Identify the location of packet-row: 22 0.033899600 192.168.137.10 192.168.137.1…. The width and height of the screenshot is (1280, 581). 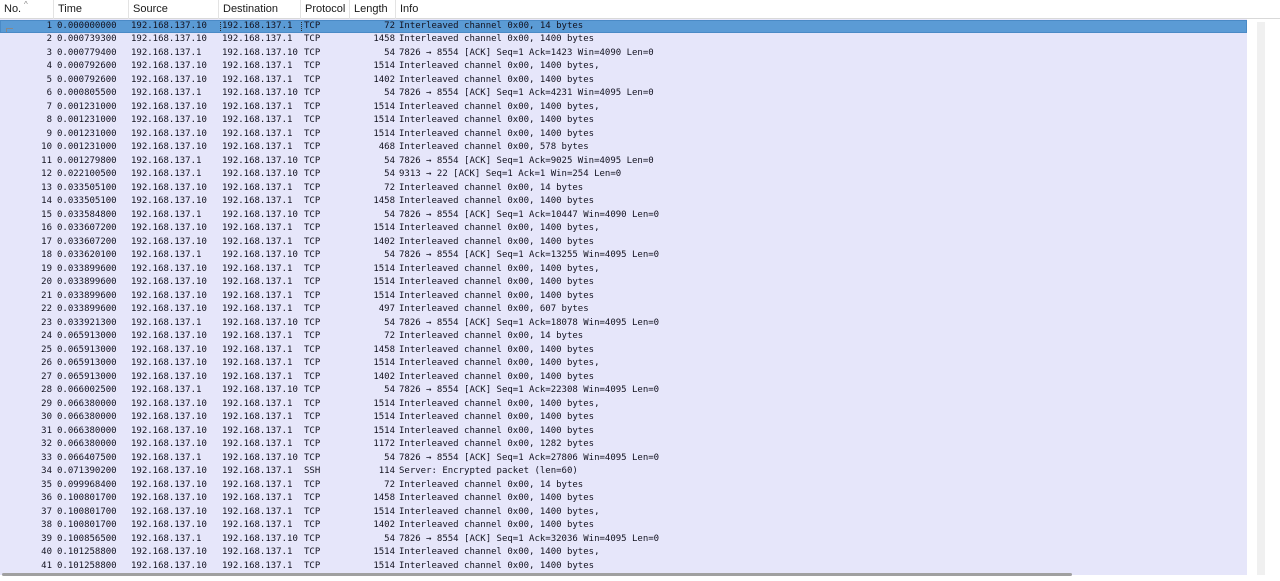
(623, 310).